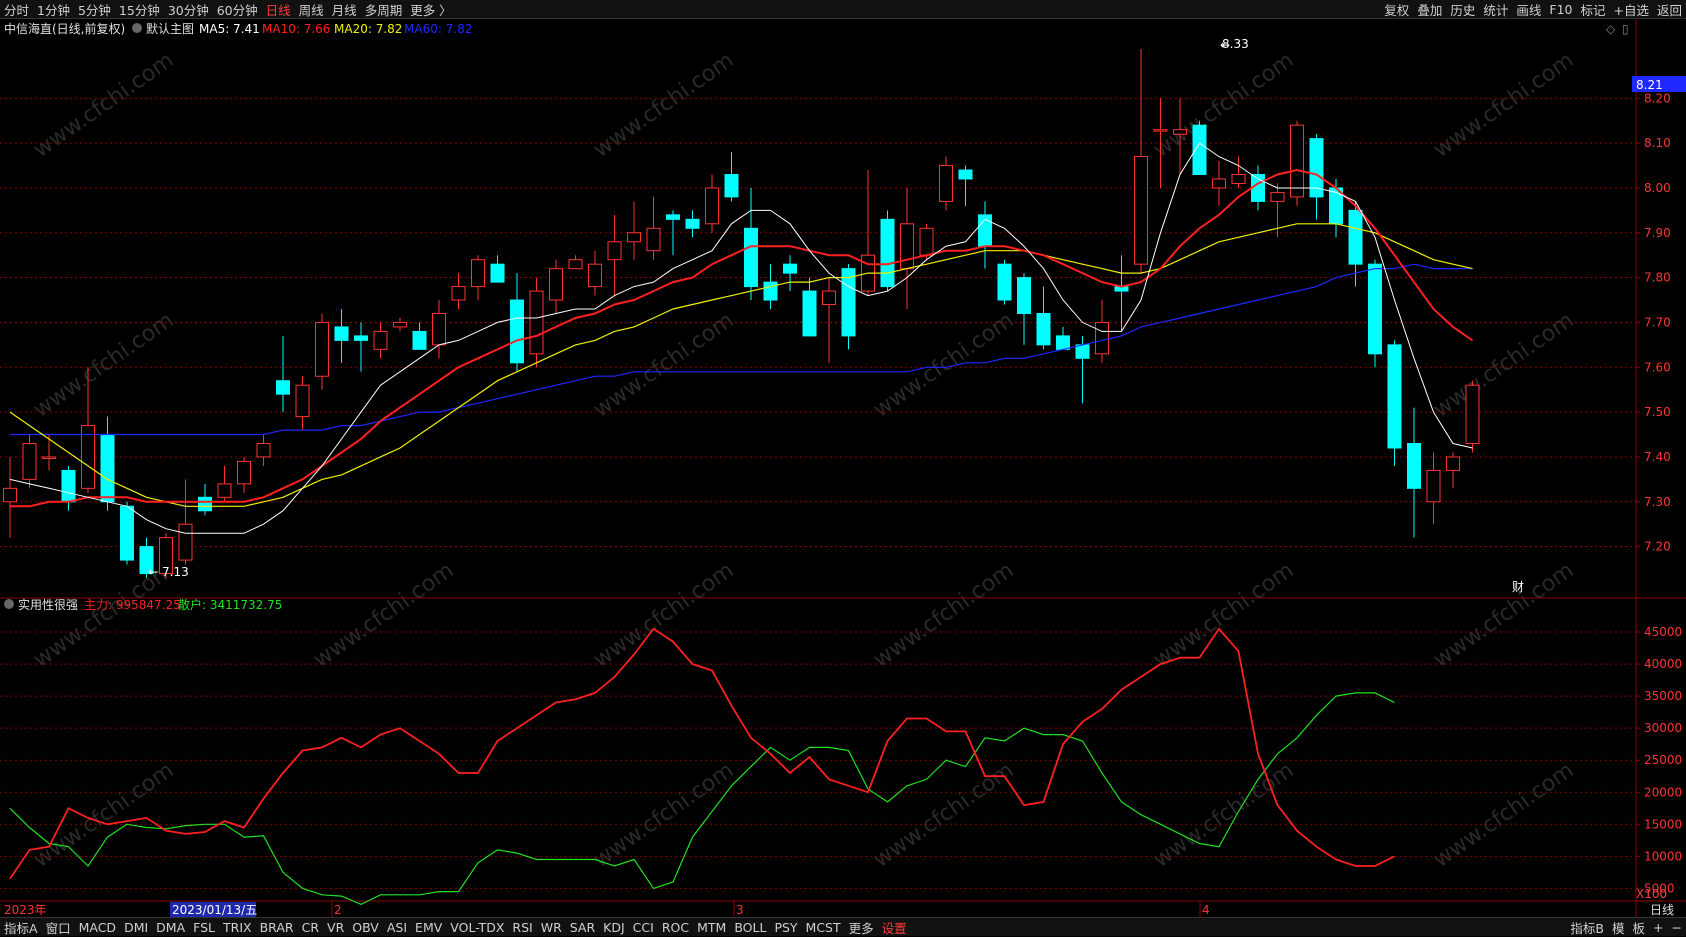 The image size is (1686, 937). What do you see at coordinates (1518, 587) in the screenshot?
I see `financial-report-badge: 财` at bounding box center [1518, 587].